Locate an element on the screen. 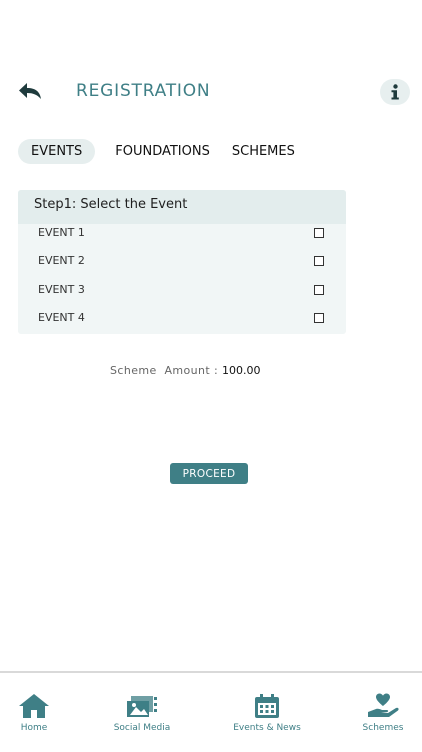 This screenshot has width=422, height=752. info-button is located at coordinates (395, 92).